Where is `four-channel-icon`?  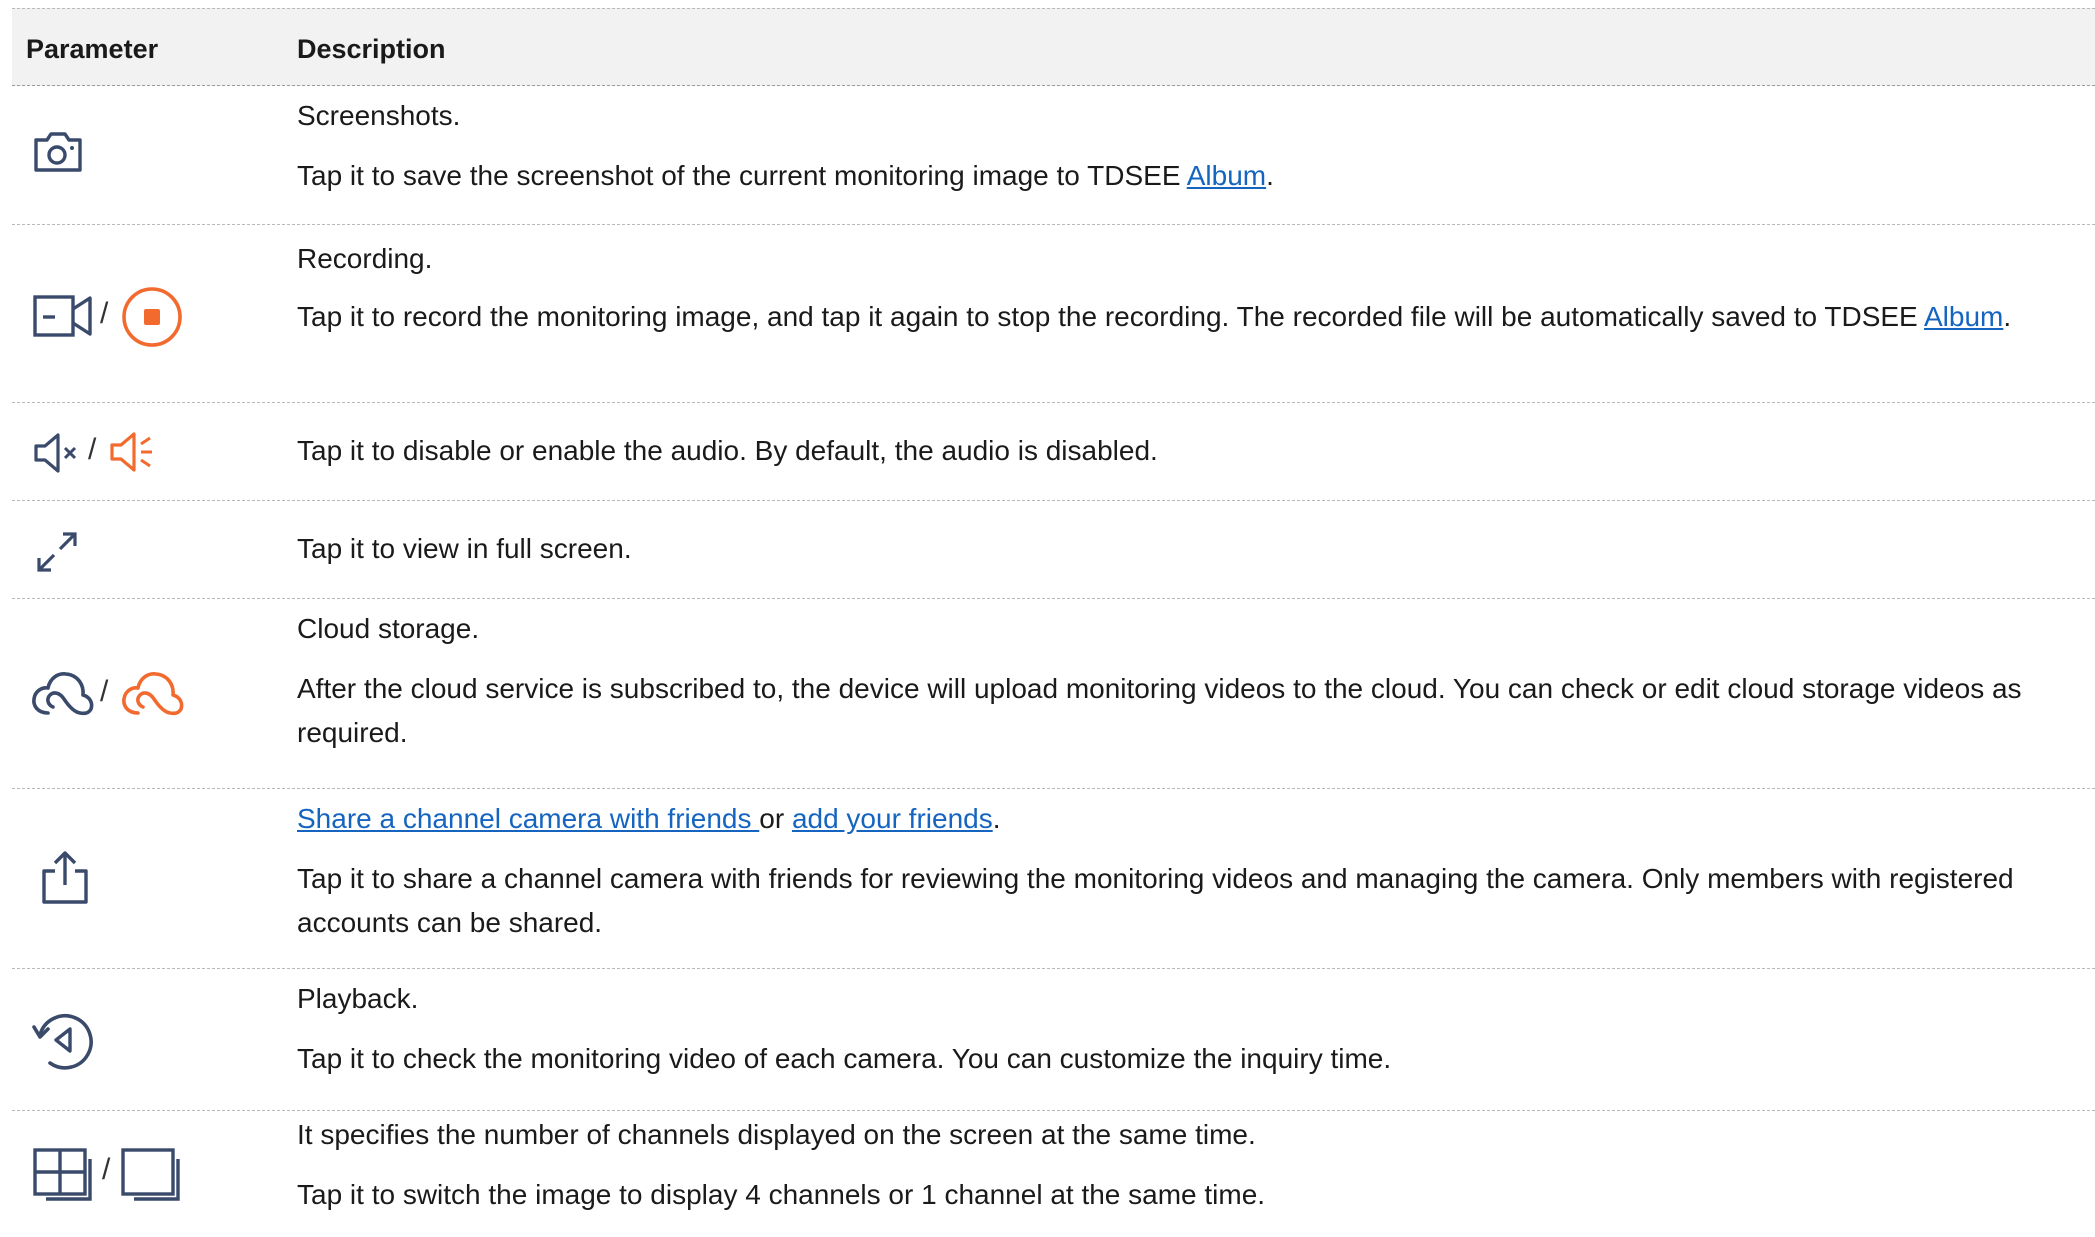 four-channel-icon is located at coordinates (62, 1174).